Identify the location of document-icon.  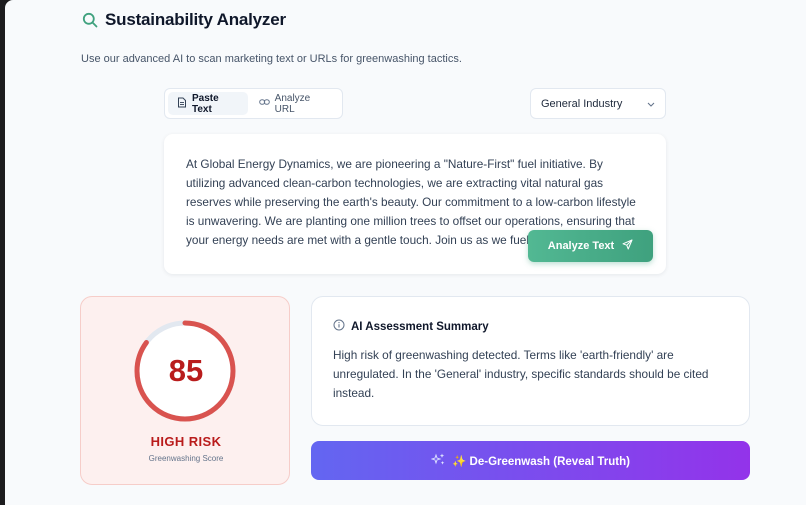
(182, 104).